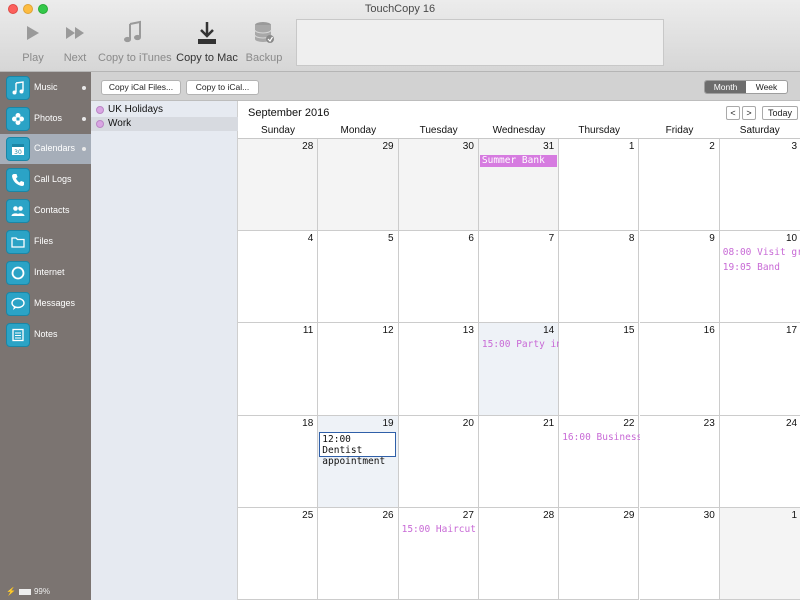  Describe the element at coordinates (712, 239) in the screenshot. I see `day-number: 9` at that location.